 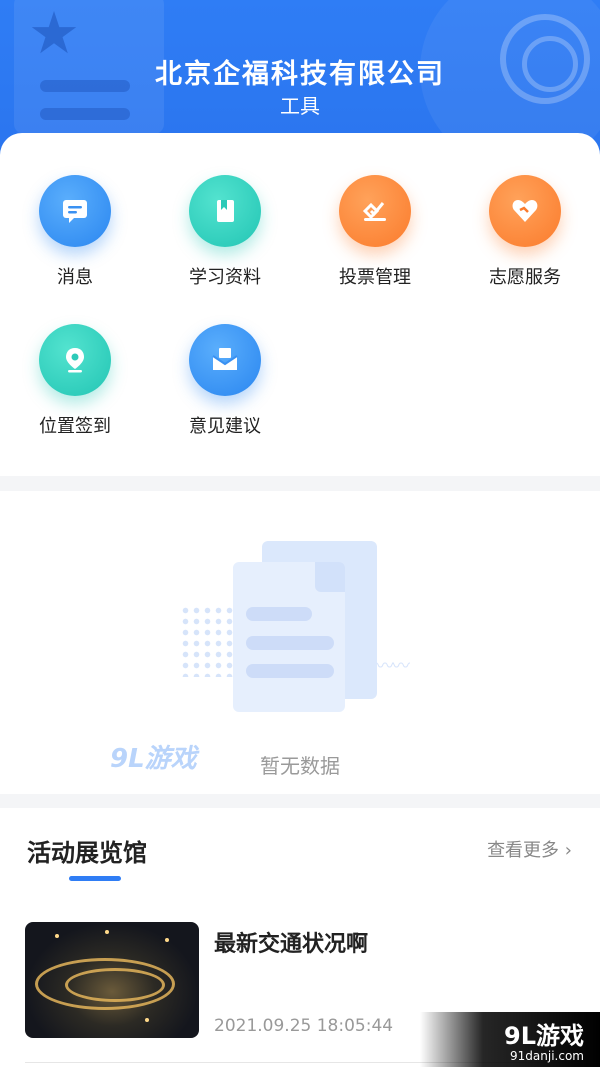 I want to click on zigzag-decoration: 〰〰, so click(x=393, y=666).